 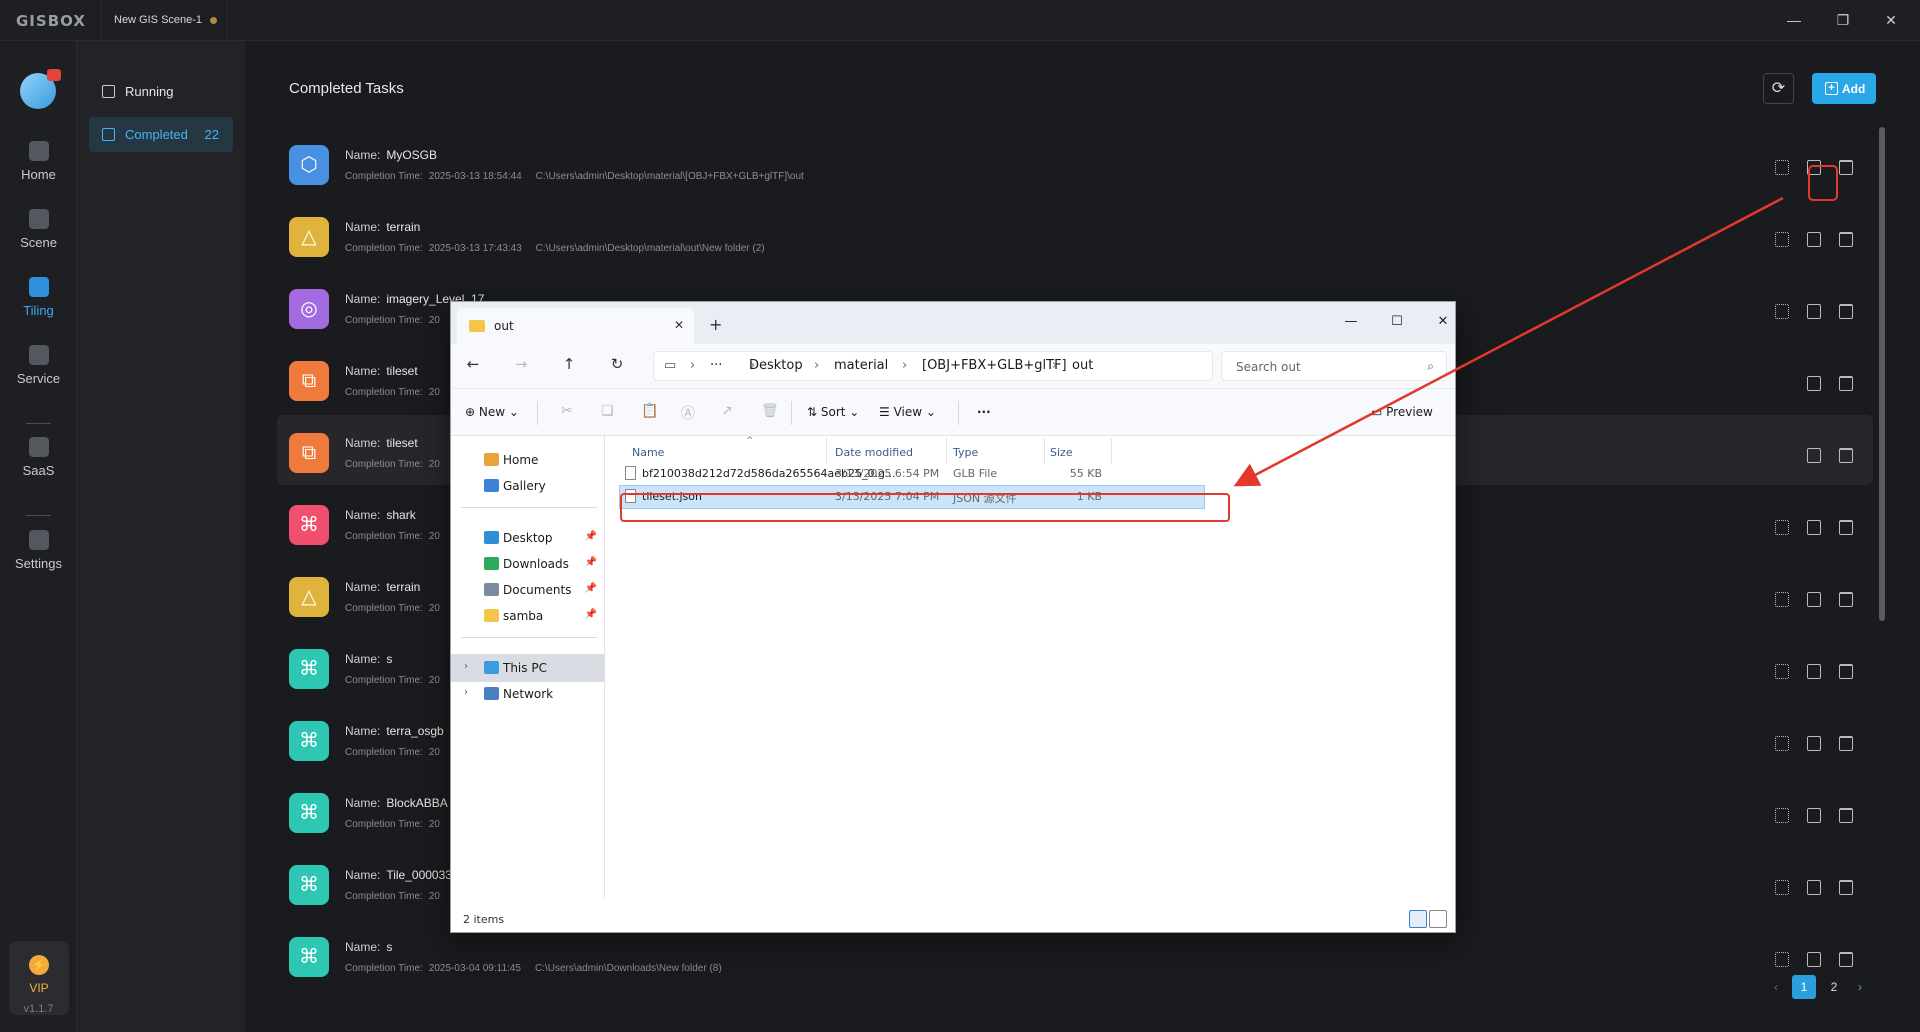 I want to click on scene-tab: New GIS Scene-1, so click(x=164, y=20).